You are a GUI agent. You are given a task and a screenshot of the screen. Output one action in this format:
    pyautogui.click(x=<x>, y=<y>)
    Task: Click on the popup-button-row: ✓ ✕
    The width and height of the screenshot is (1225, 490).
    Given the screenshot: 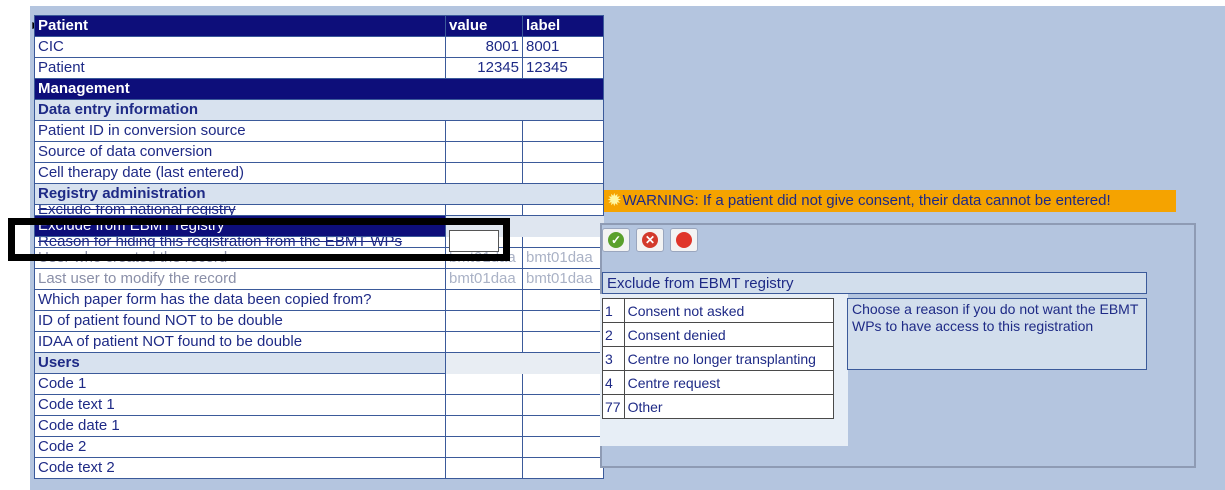 What is the action you would take?
    pyautogui.click(x=653, y=240)
    